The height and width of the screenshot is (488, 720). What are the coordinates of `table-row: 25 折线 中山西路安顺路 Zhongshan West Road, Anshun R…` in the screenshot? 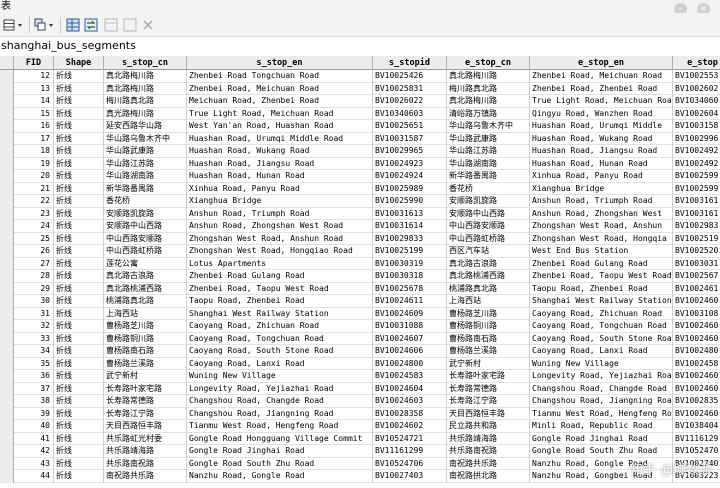 It's located at (360, 238).